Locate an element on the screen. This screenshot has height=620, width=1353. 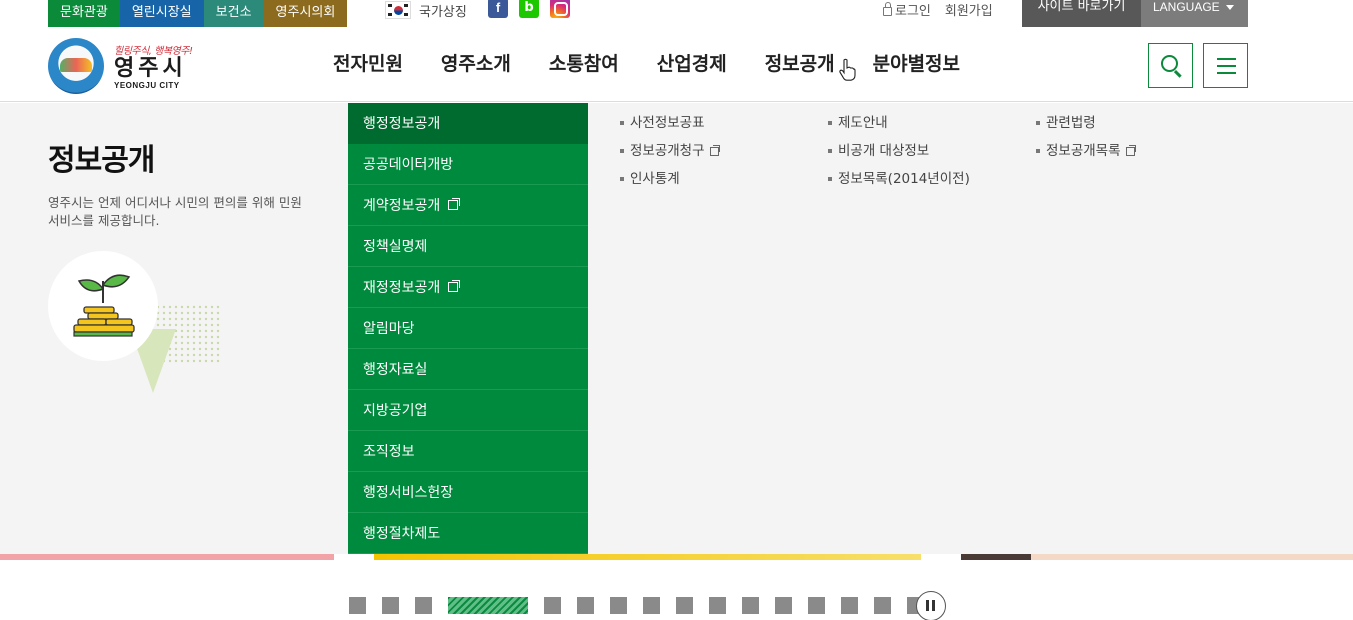
social-links: f b is located at coordinates (529, 9).